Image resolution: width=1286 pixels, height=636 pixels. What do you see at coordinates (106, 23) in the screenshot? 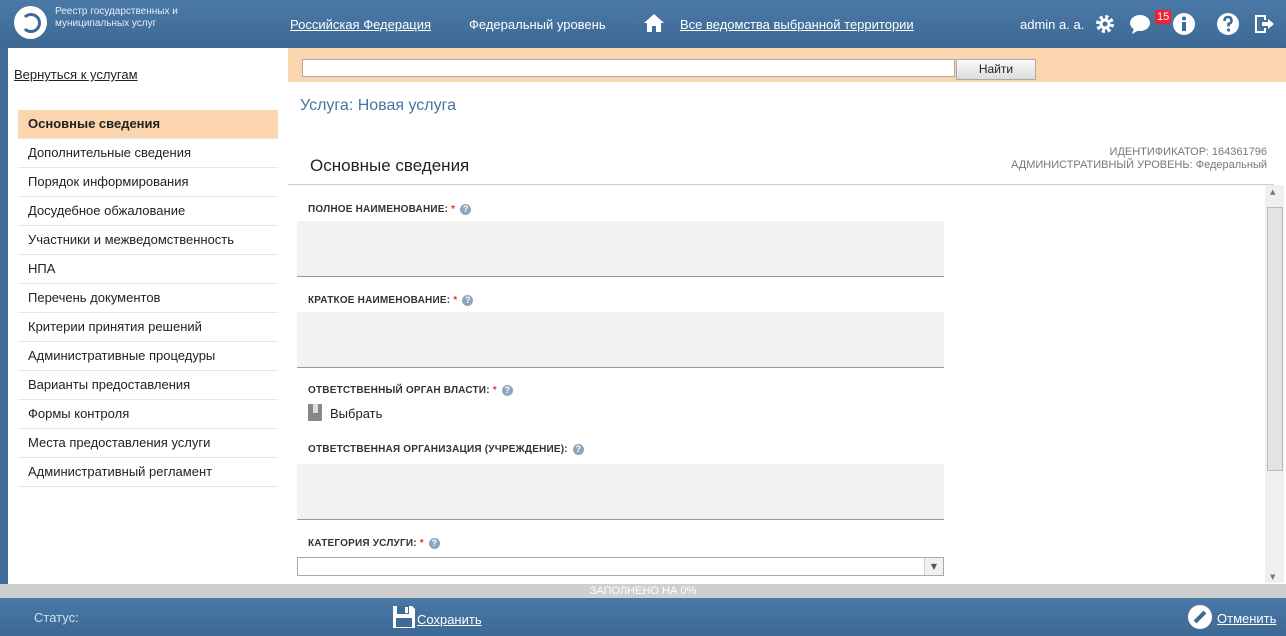
I see `logo-line-2: муниципальных услуг` at bounding box center [106, 23].